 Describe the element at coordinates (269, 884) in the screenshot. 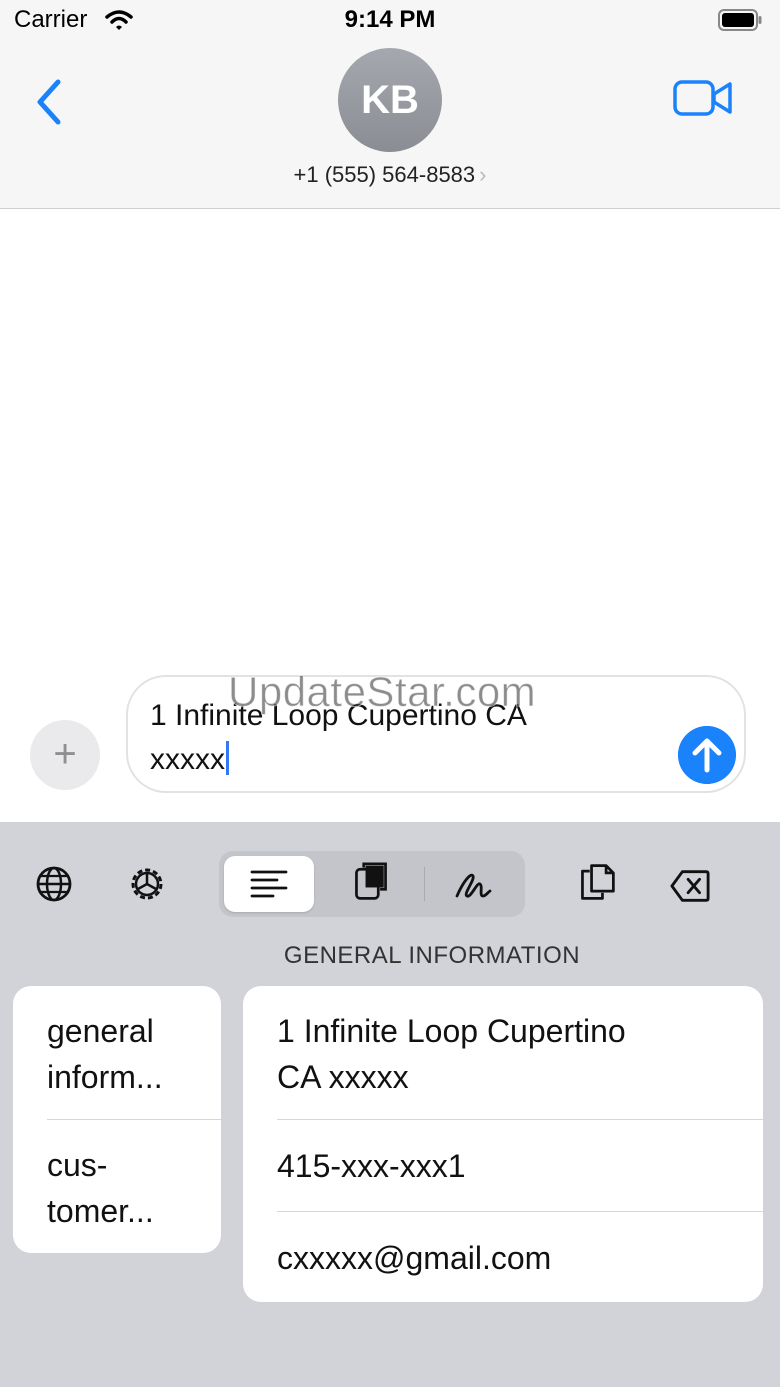

I see `text-align-icon` at that location.